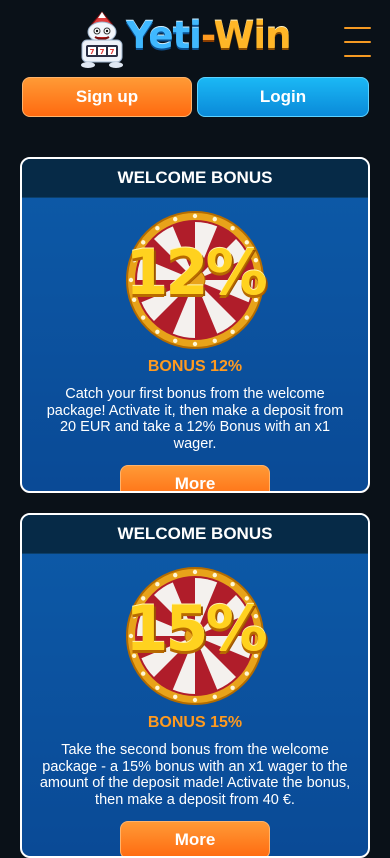  What do you see at coordinates (195, 97) in the screenshot?
I see `auth-buttons: Sign up Login` at bounding box center [195, 97].